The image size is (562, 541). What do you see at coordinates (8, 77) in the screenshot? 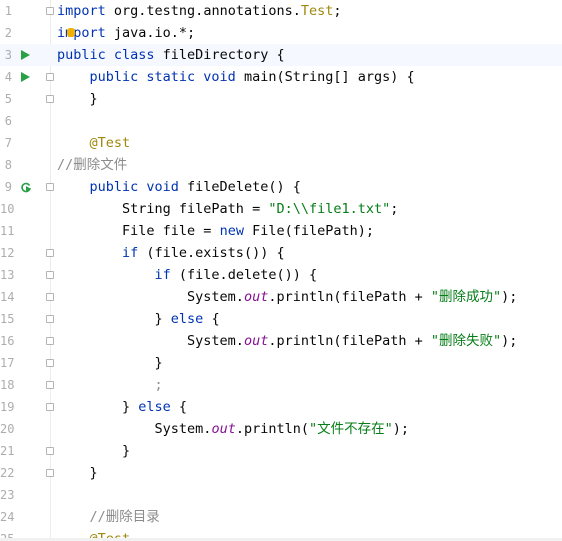
I see `line-number: 4` at bounding box center [8, 77].